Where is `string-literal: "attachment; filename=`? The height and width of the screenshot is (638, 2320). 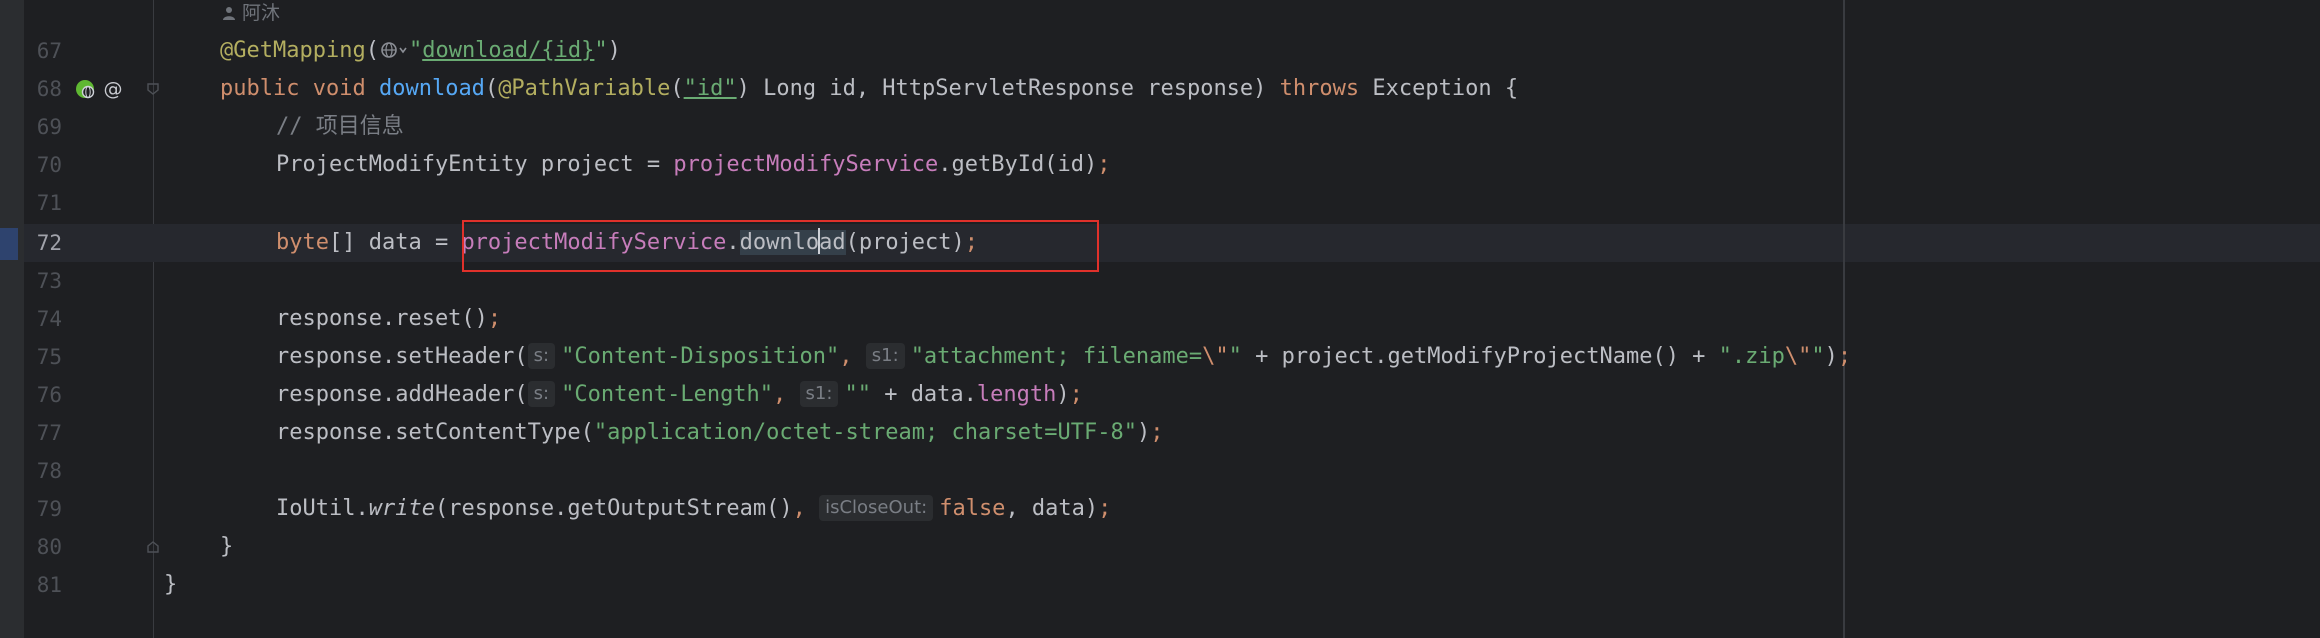 string-literal: "attachment; filename= is located at coordinates (1056, 356).